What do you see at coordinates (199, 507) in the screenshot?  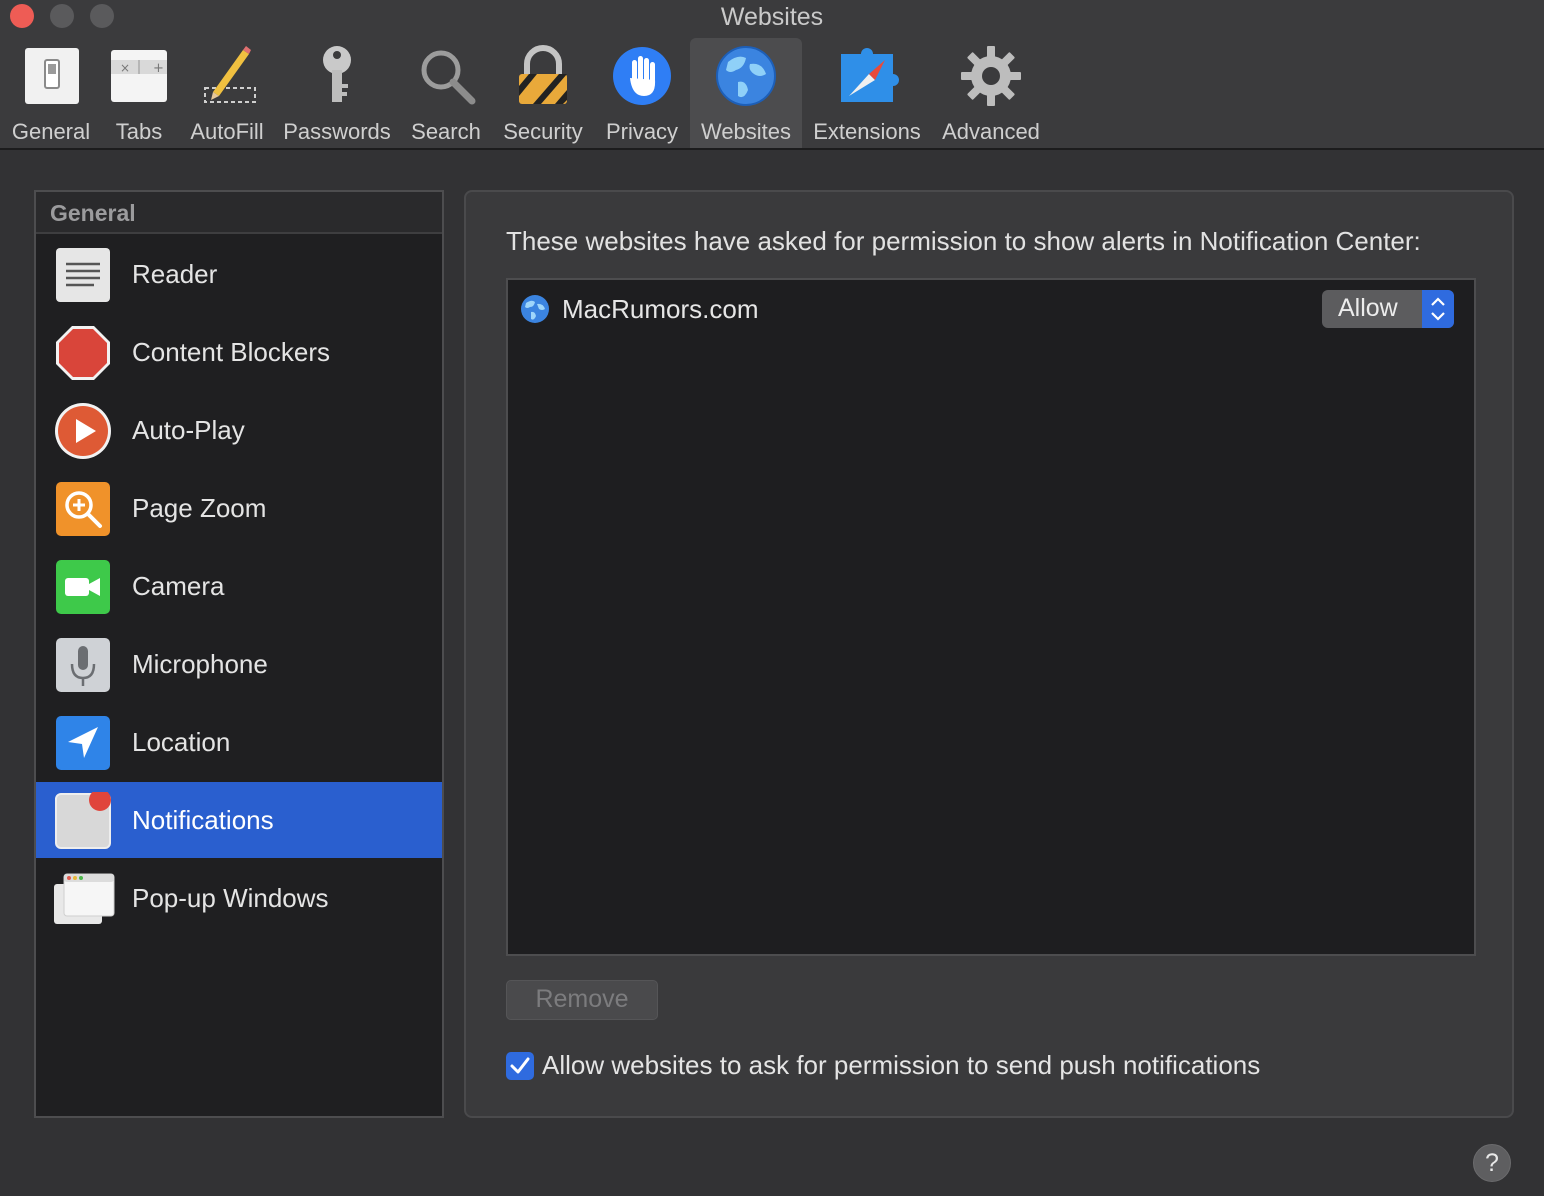 I see `sidebar-item-label: Page Zoom` at bounding box center [199, 507].